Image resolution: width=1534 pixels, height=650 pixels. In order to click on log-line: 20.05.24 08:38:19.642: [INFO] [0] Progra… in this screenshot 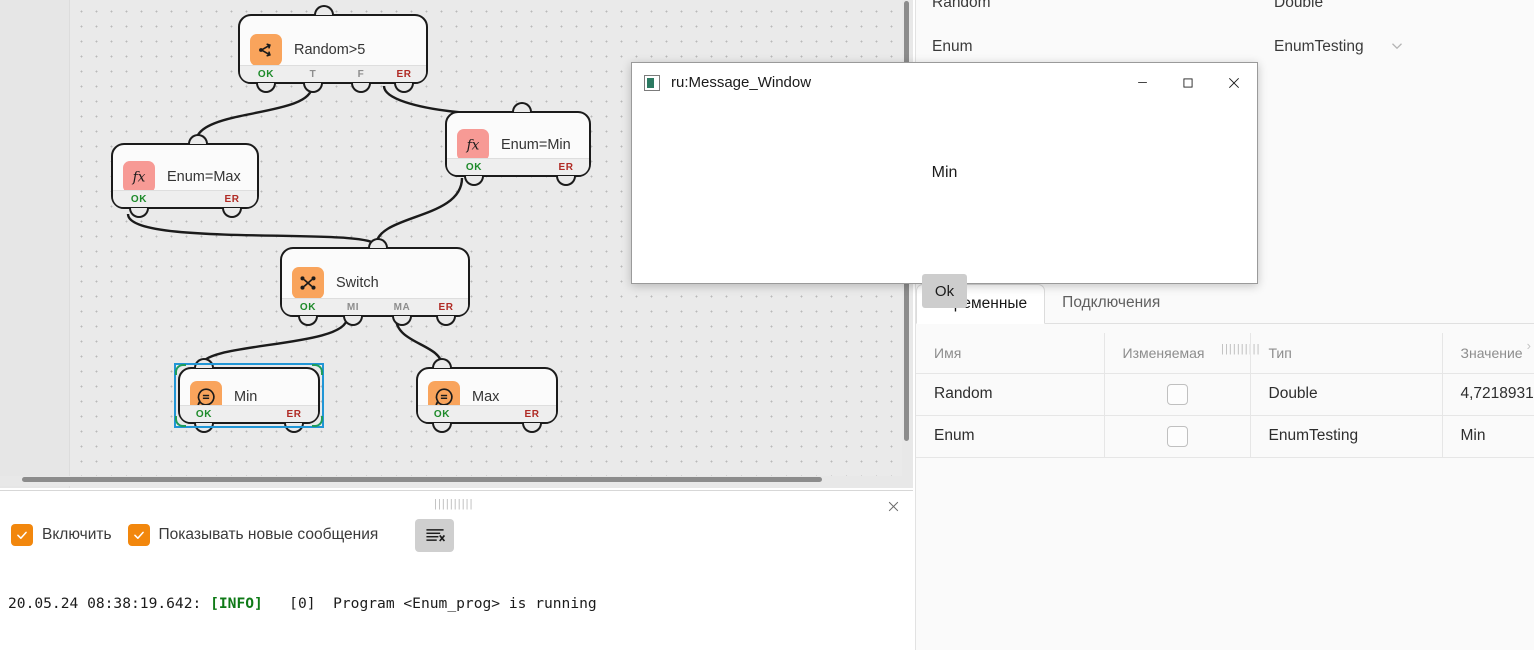, I will do `click(460, 604)`.